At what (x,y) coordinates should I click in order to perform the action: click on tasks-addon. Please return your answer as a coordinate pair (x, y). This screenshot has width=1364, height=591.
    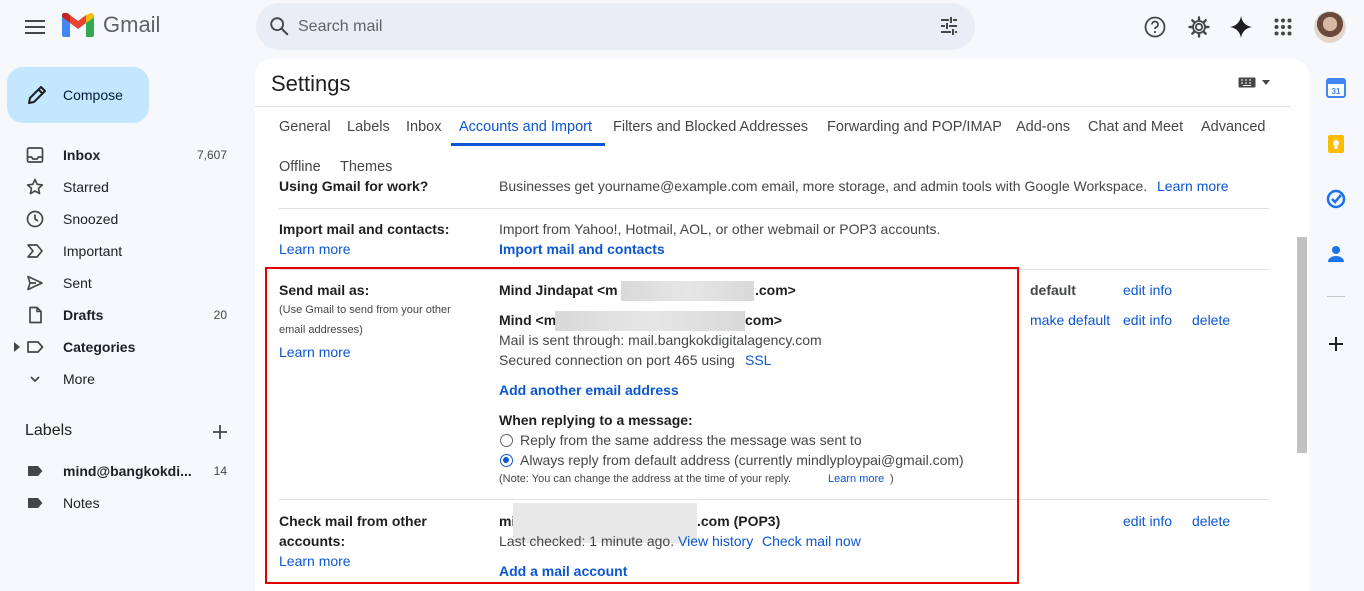
    Looking at the image, I should click on (1336, 199).